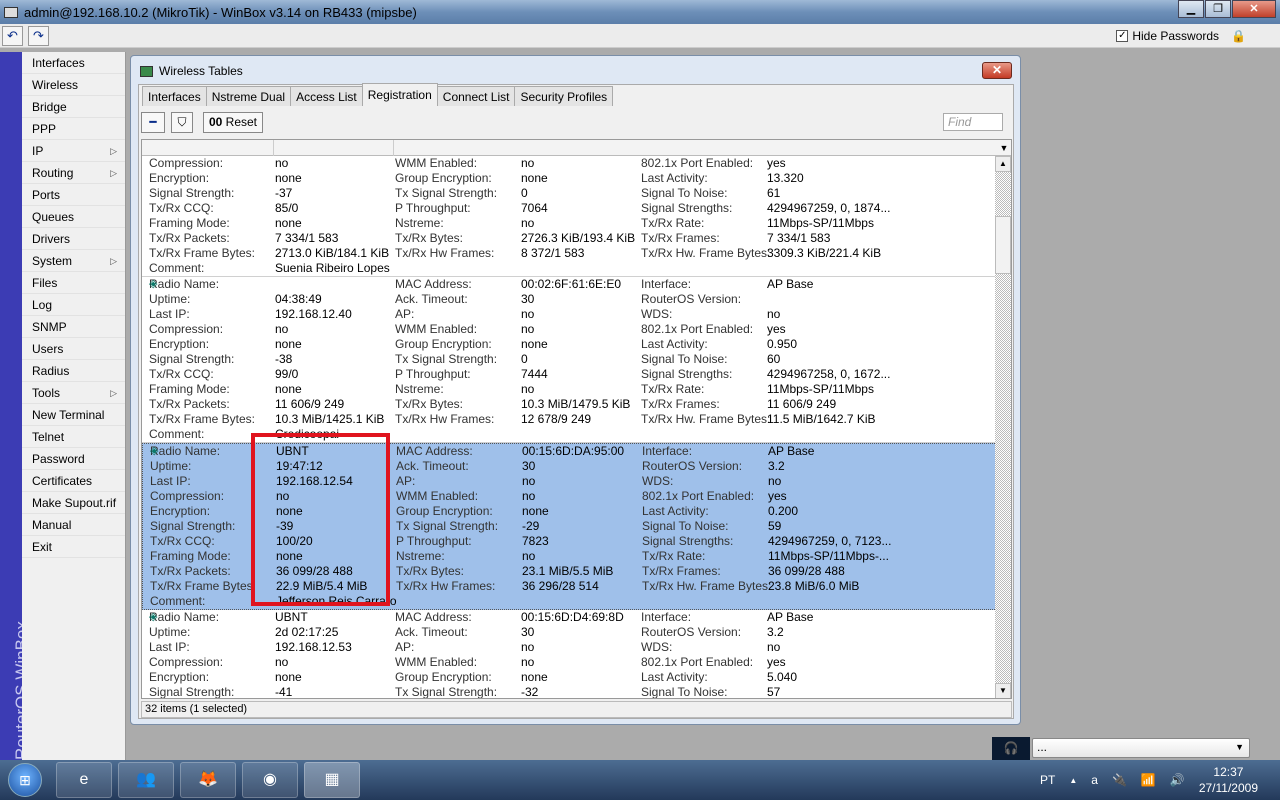  Describe the element at coordinates (680, 238) in the screenshot. I see `field-label: Tx/Rx Frames:` at that location.